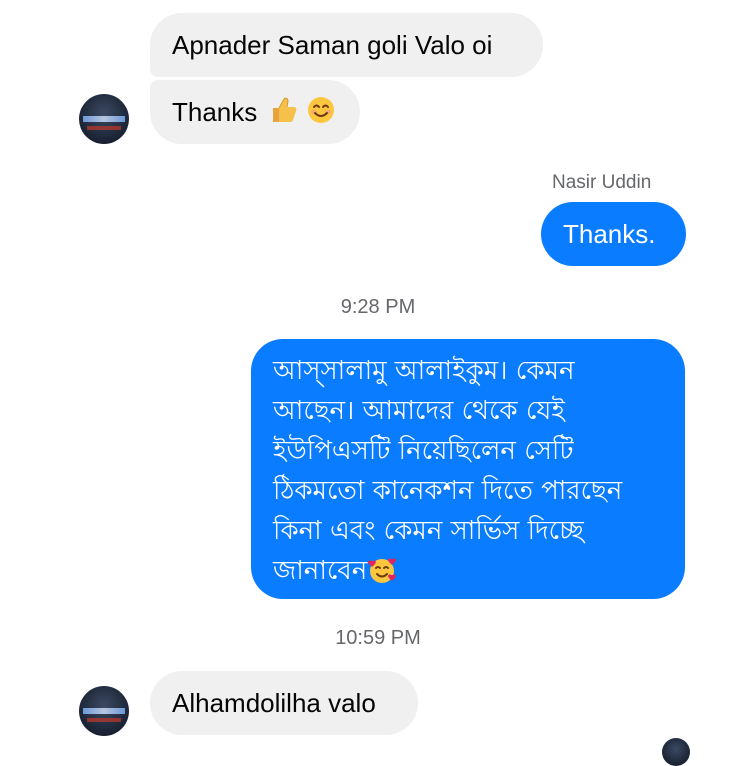  What do you see at coordinates (424, 371) in the screenshot?
I see `message-line: আস্সালামু আলাইকুম। কেমন` at bounding box center [424, 371].